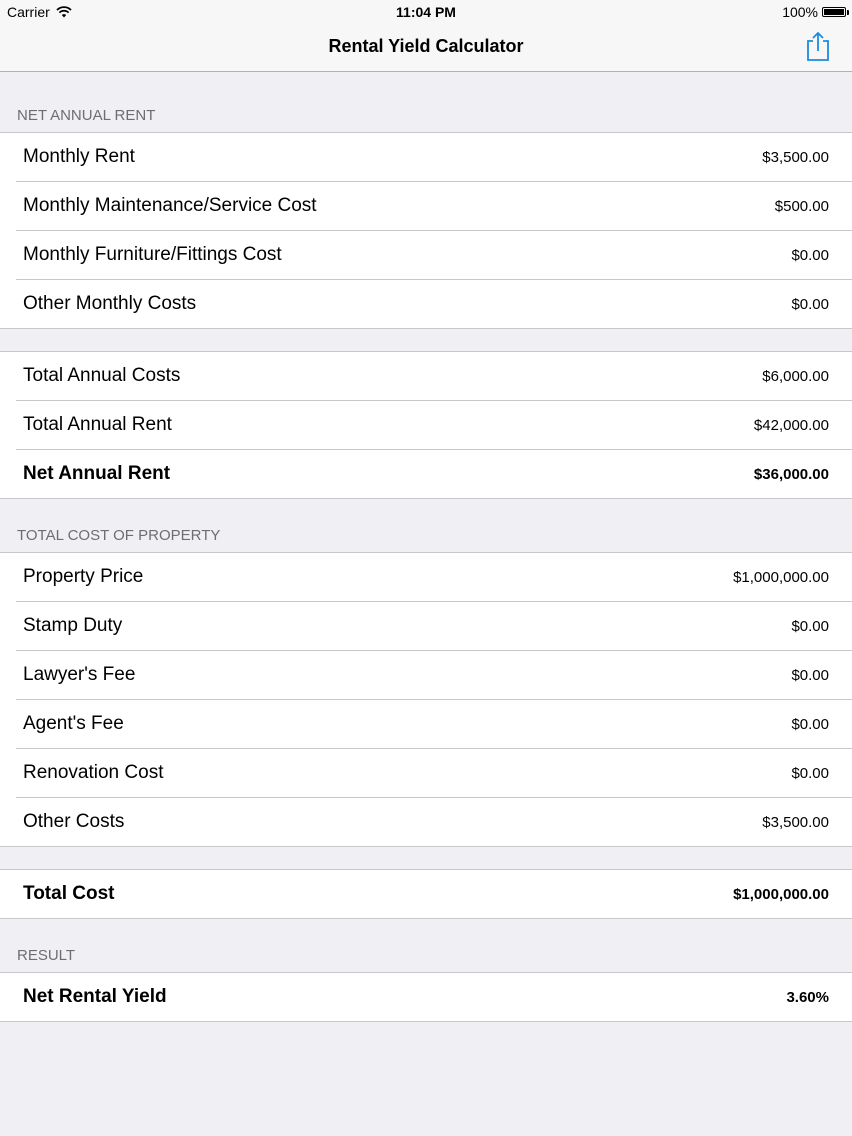  I want to click on total-annual-rent-row: Total Annual Rent $42,000.00, so click(426, 424).